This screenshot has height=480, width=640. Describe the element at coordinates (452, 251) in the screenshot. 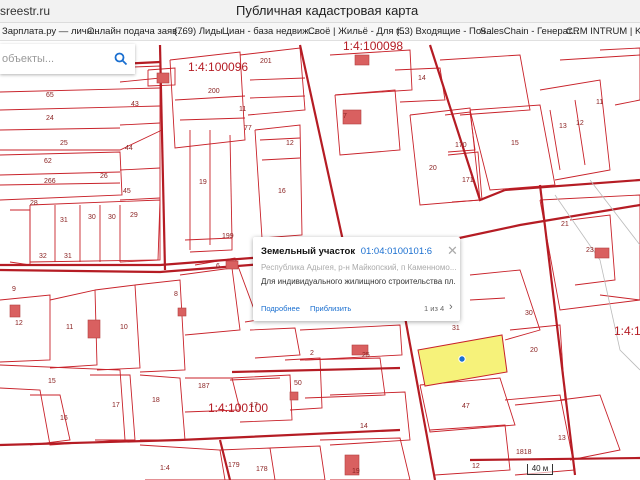

I see `close-icon: ✕` at that location.